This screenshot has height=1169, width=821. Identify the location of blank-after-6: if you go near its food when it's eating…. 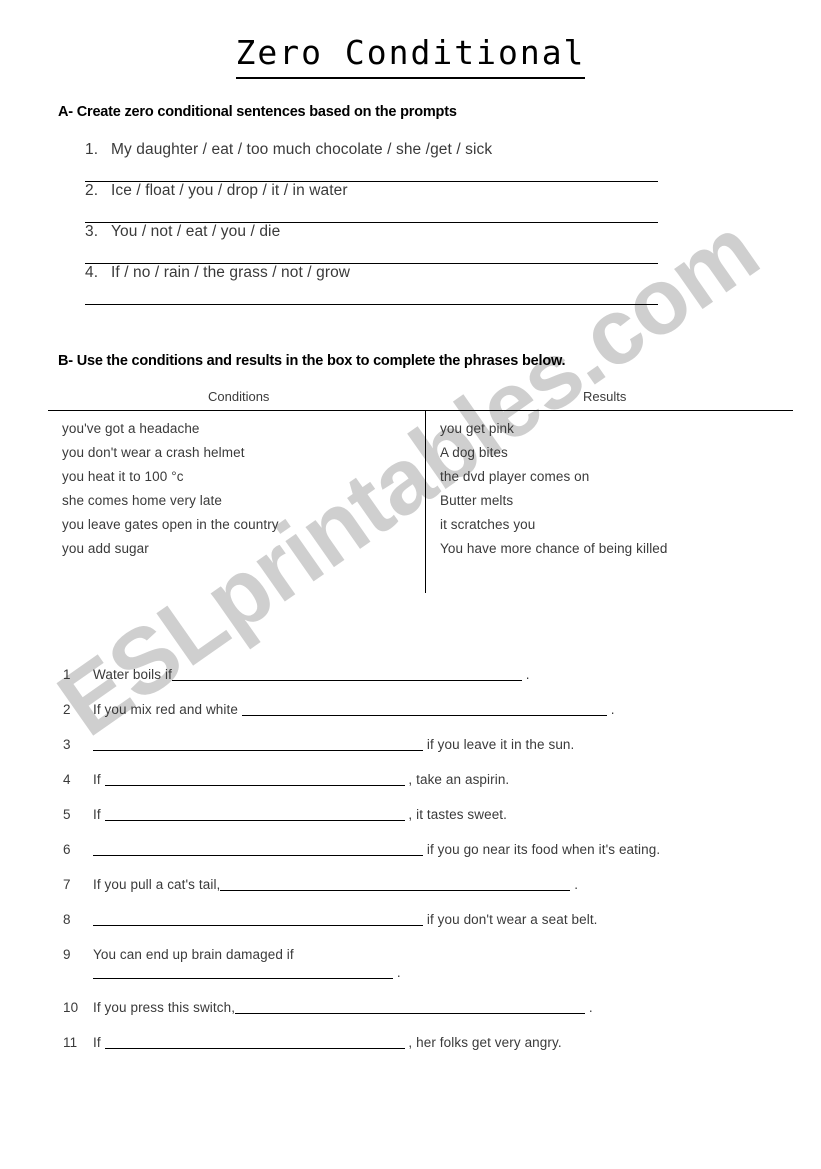
(543, 849).